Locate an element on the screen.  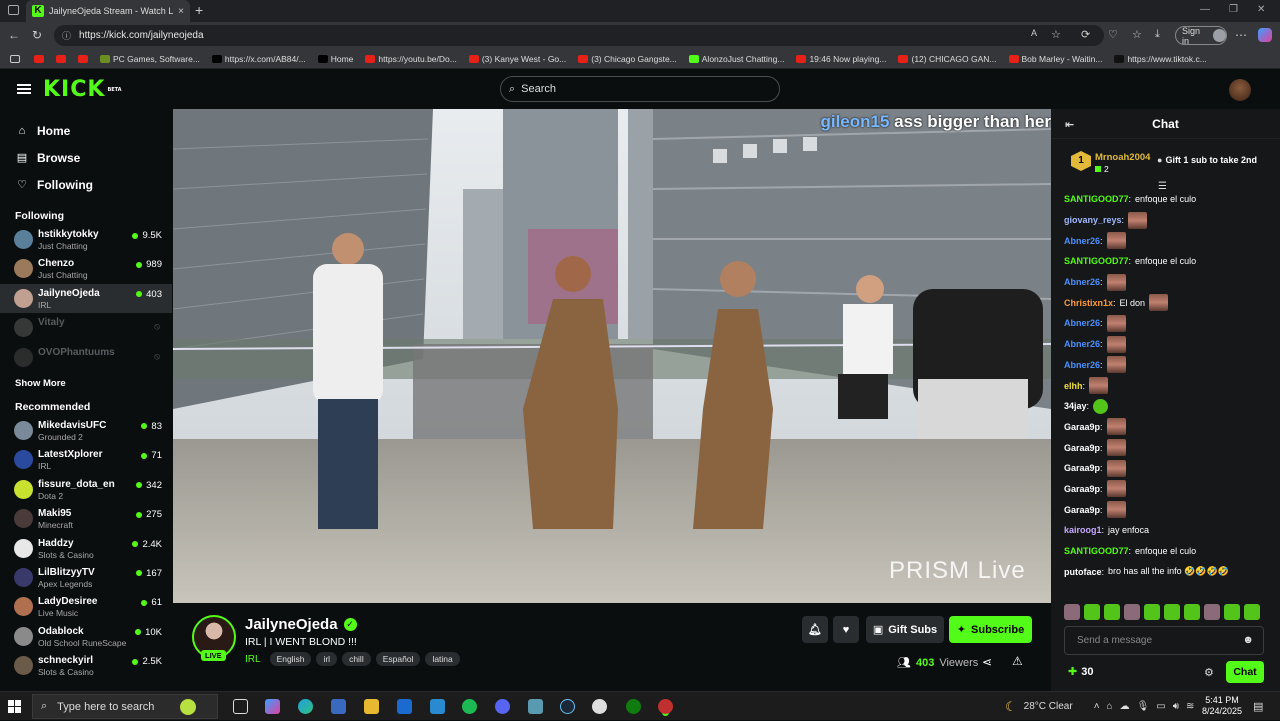
battery-icon: ▭ is located at coordinates (1160, 706).